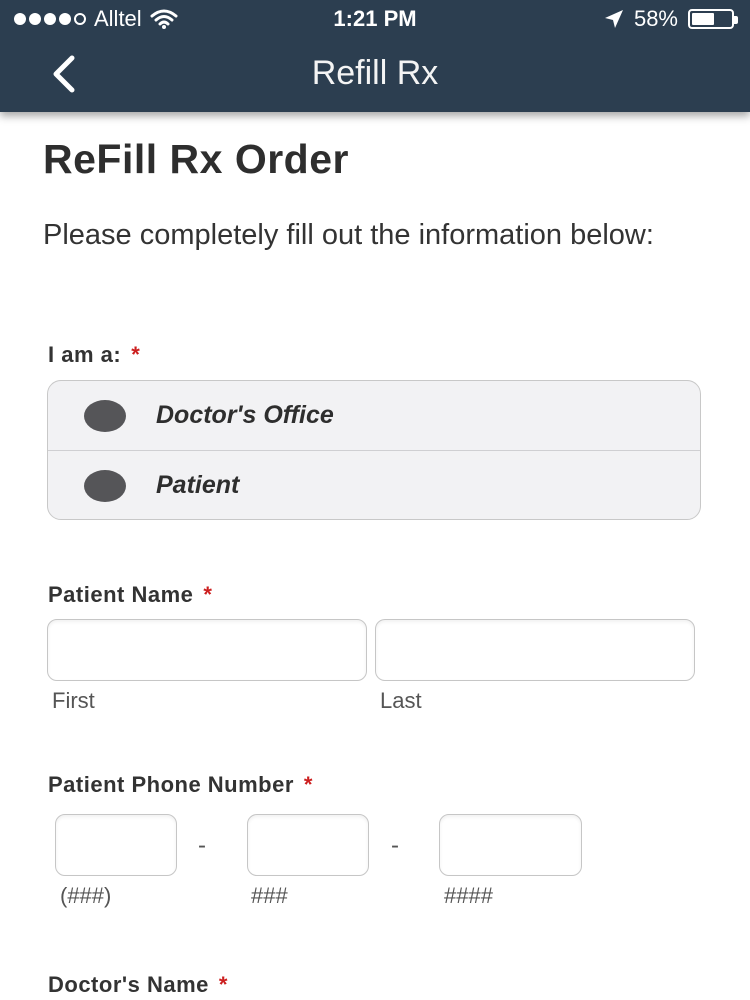 This screenshot has height=1000, width=750. What do you see at coordinates (121, 594) in the screenshot?
I see `patient-name-label-text: Patient Name` at bounding box center [121, 594].